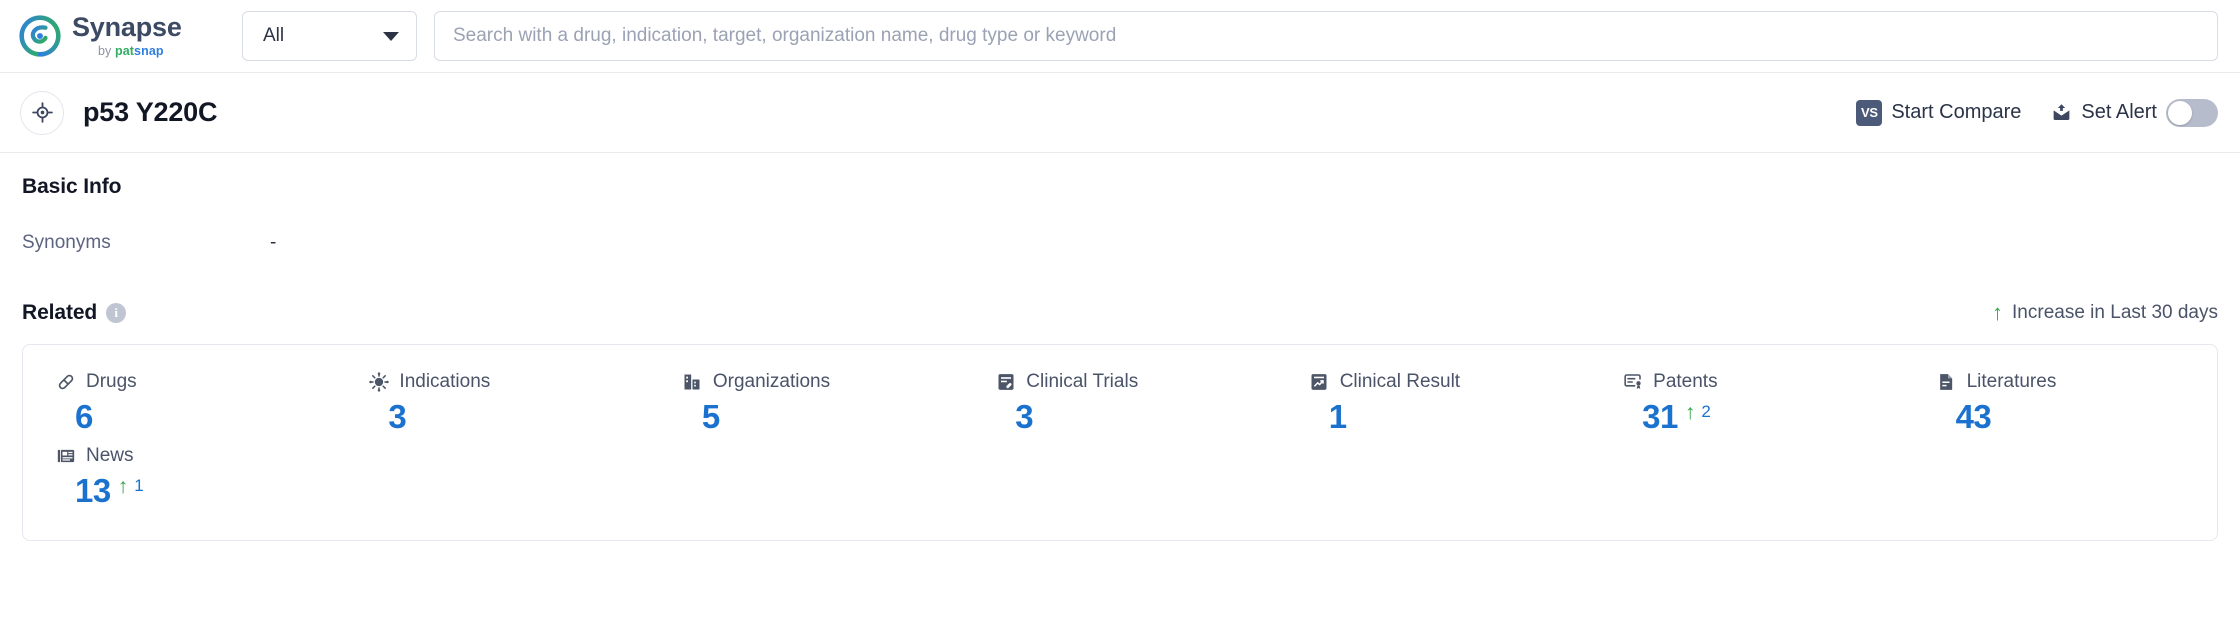 Image resolution: width=2240 pixels, height=636 pixels. I want to click on stat-organizations-head: Organizations, so click(822, 382).